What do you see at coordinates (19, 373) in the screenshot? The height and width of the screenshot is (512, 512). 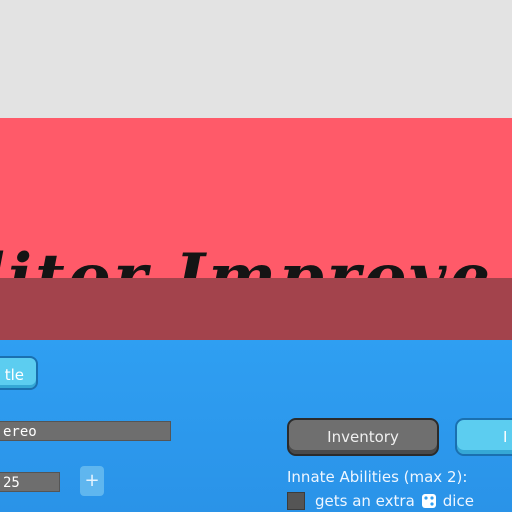 I see `title-button: tle` at bounding box center [19, 373].